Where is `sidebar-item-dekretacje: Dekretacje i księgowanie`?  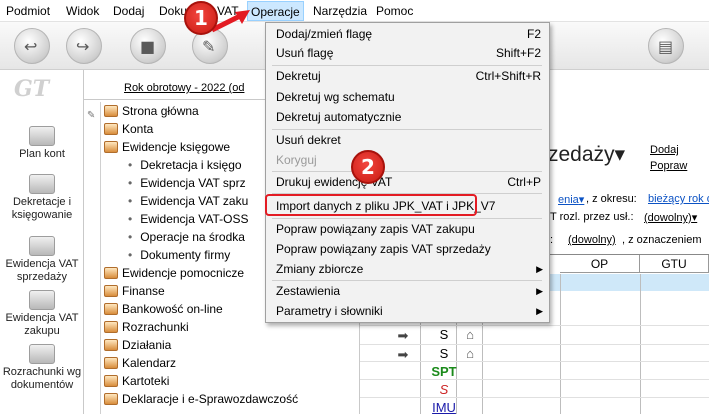
sidebar-item-dekretacje: Dekretacje i księgowanie is located at coordinates (42, 198).